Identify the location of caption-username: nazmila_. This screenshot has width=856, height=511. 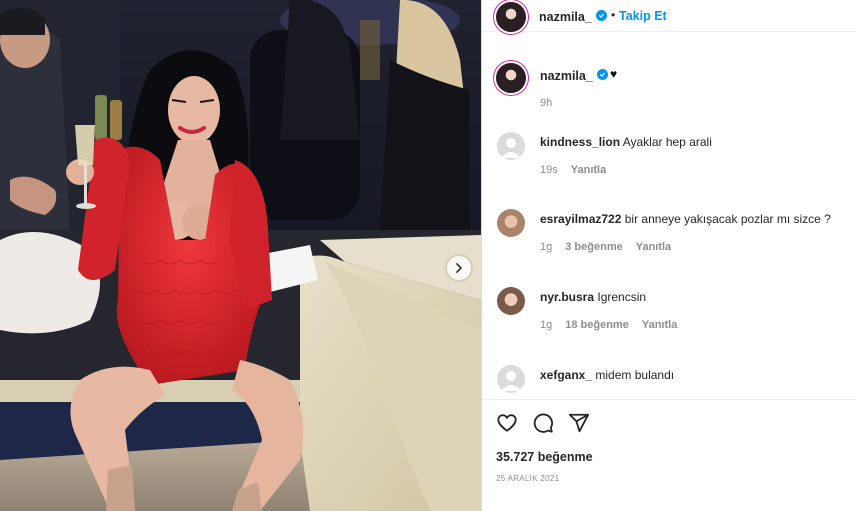
(566, 76).